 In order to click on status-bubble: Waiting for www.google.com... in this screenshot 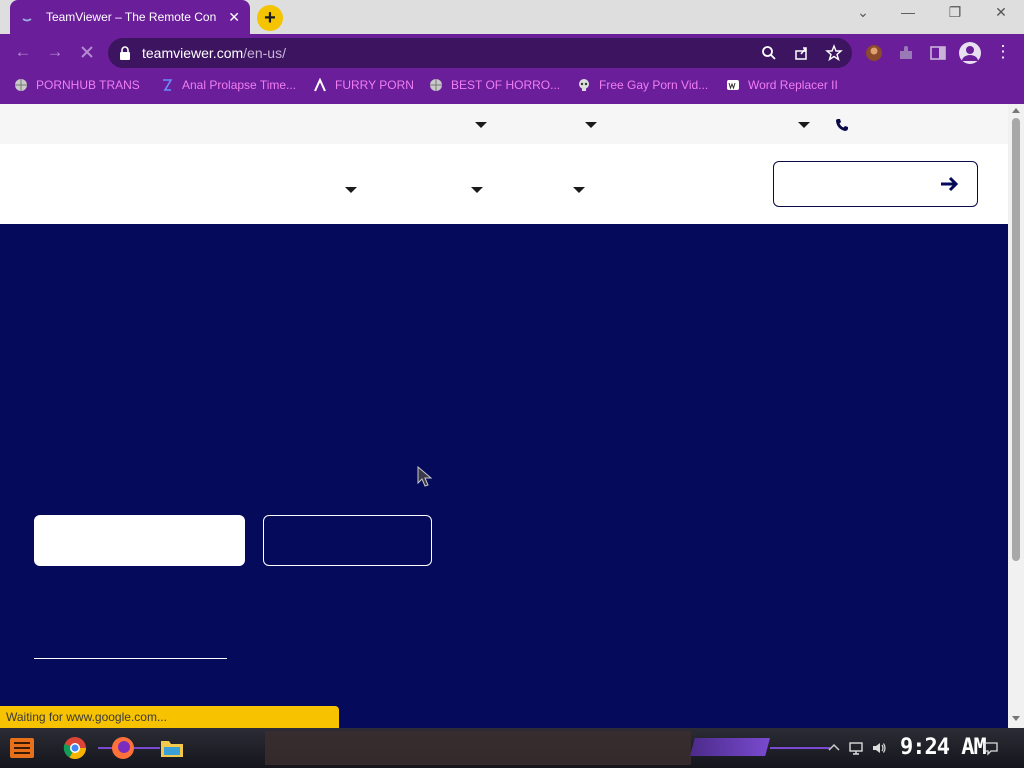, I will do `click(169, 717)`.